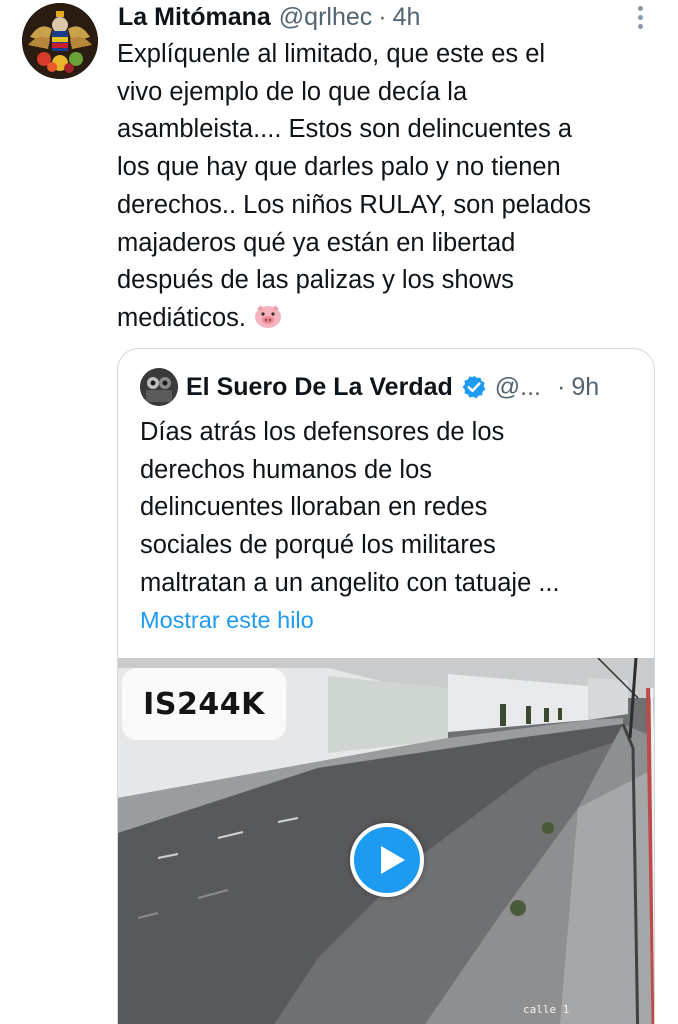 The width and height of the screenshot is (678, 1024). I want to click on quoted-display-name: El Suero De La Verdad, so click(319, 387).